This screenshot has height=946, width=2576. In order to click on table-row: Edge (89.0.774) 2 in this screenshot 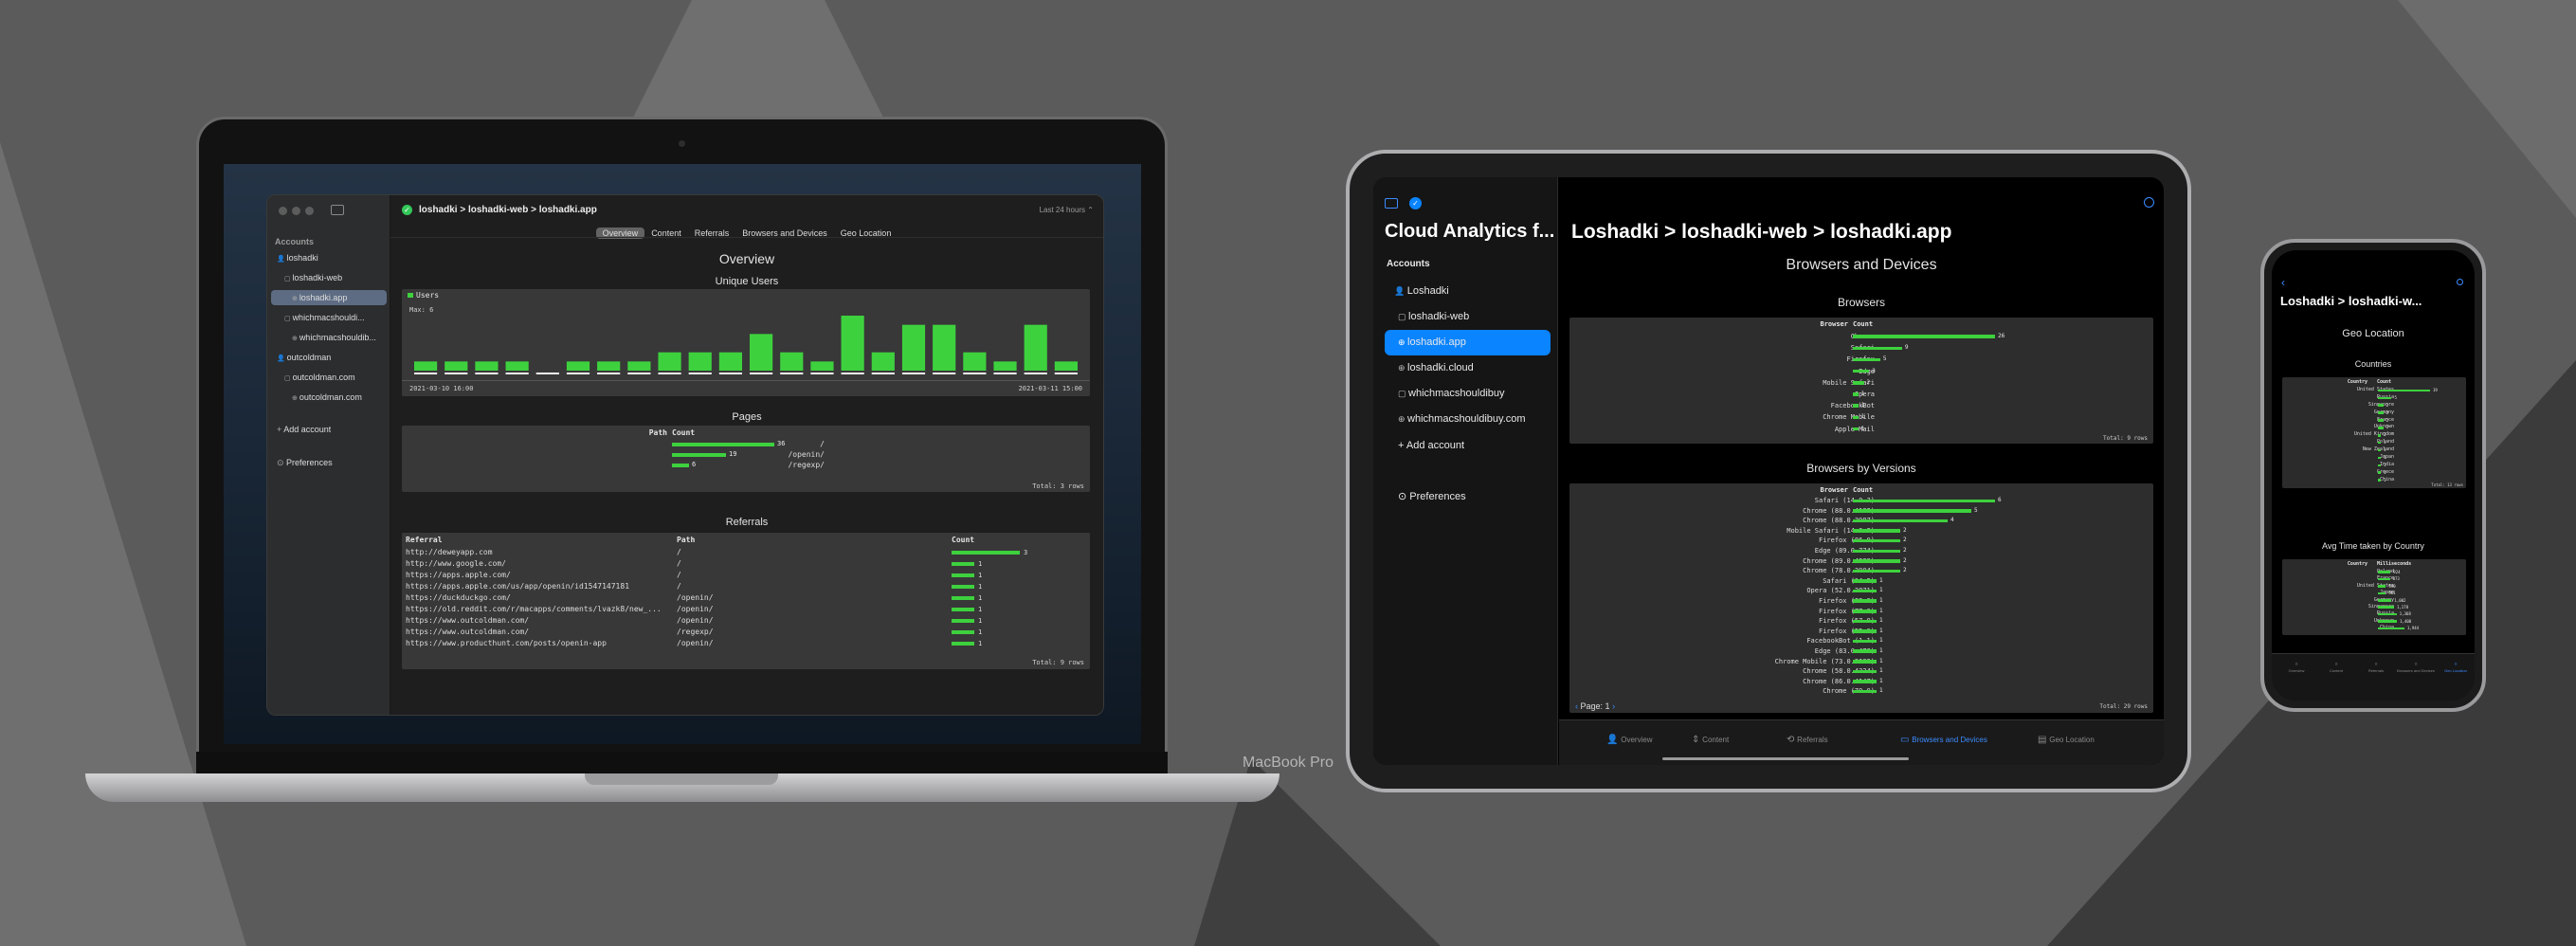, I will do `click(1861, 551)`.